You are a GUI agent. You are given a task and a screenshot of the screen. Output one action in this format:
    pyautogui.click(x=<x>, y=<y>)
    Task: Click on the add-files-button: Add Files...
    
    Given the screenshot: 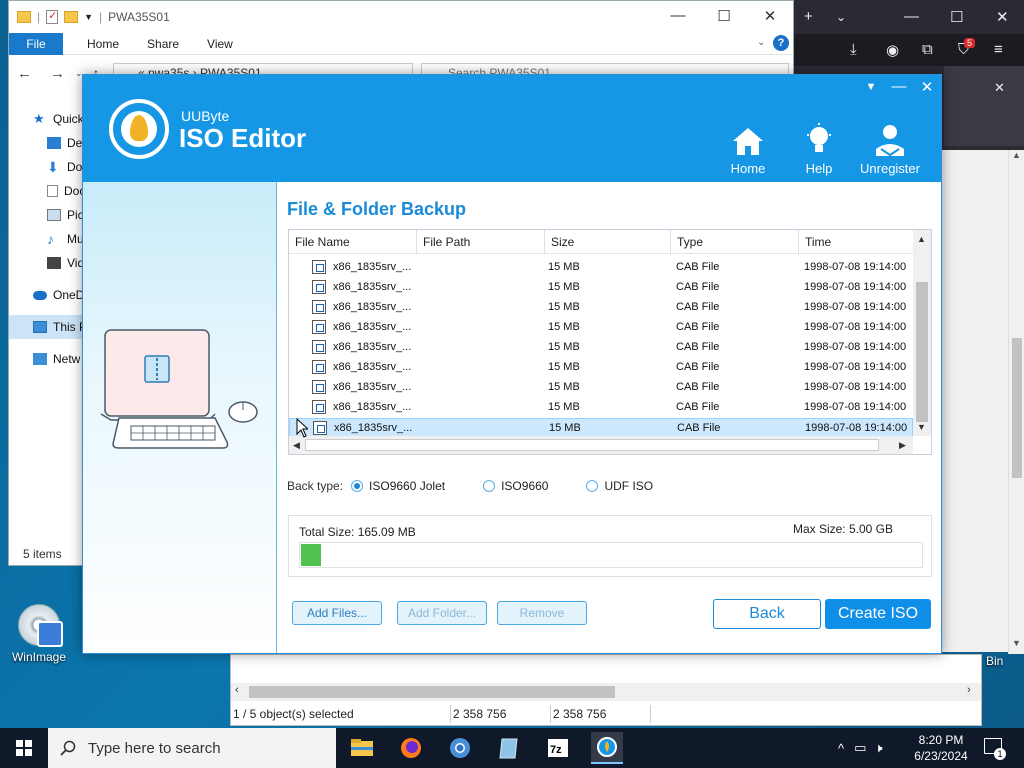 What is the action you would take?
    pyautogui.click(x=337, y=613)
    